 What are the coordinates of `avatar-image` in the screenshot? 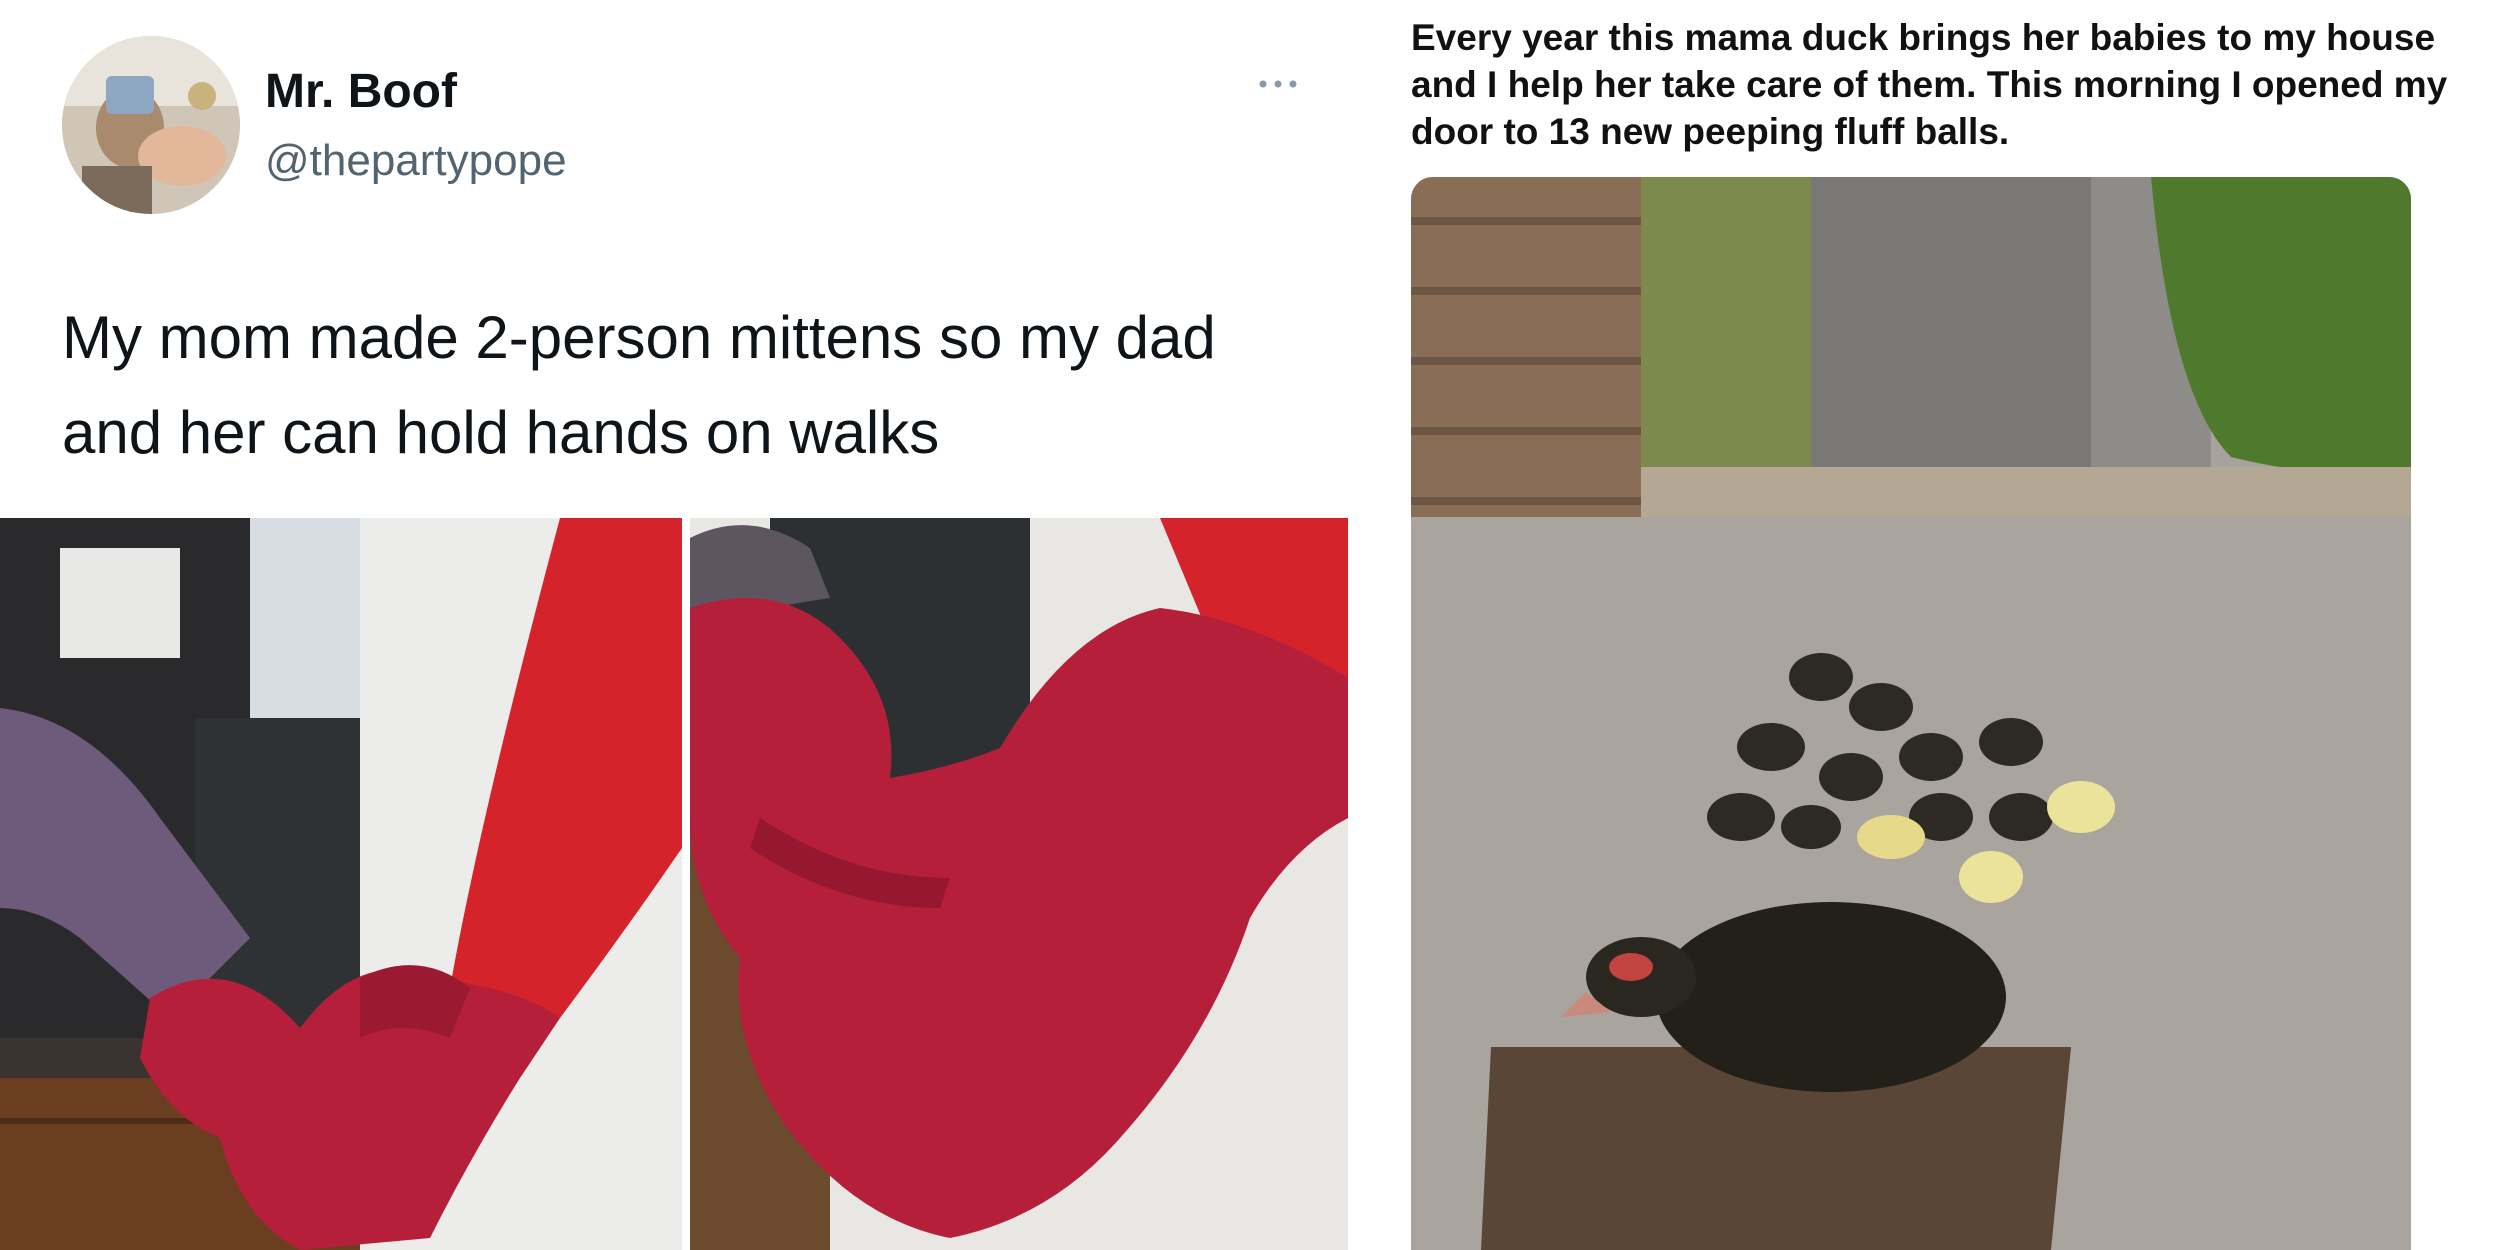 It's located at (151, 125).